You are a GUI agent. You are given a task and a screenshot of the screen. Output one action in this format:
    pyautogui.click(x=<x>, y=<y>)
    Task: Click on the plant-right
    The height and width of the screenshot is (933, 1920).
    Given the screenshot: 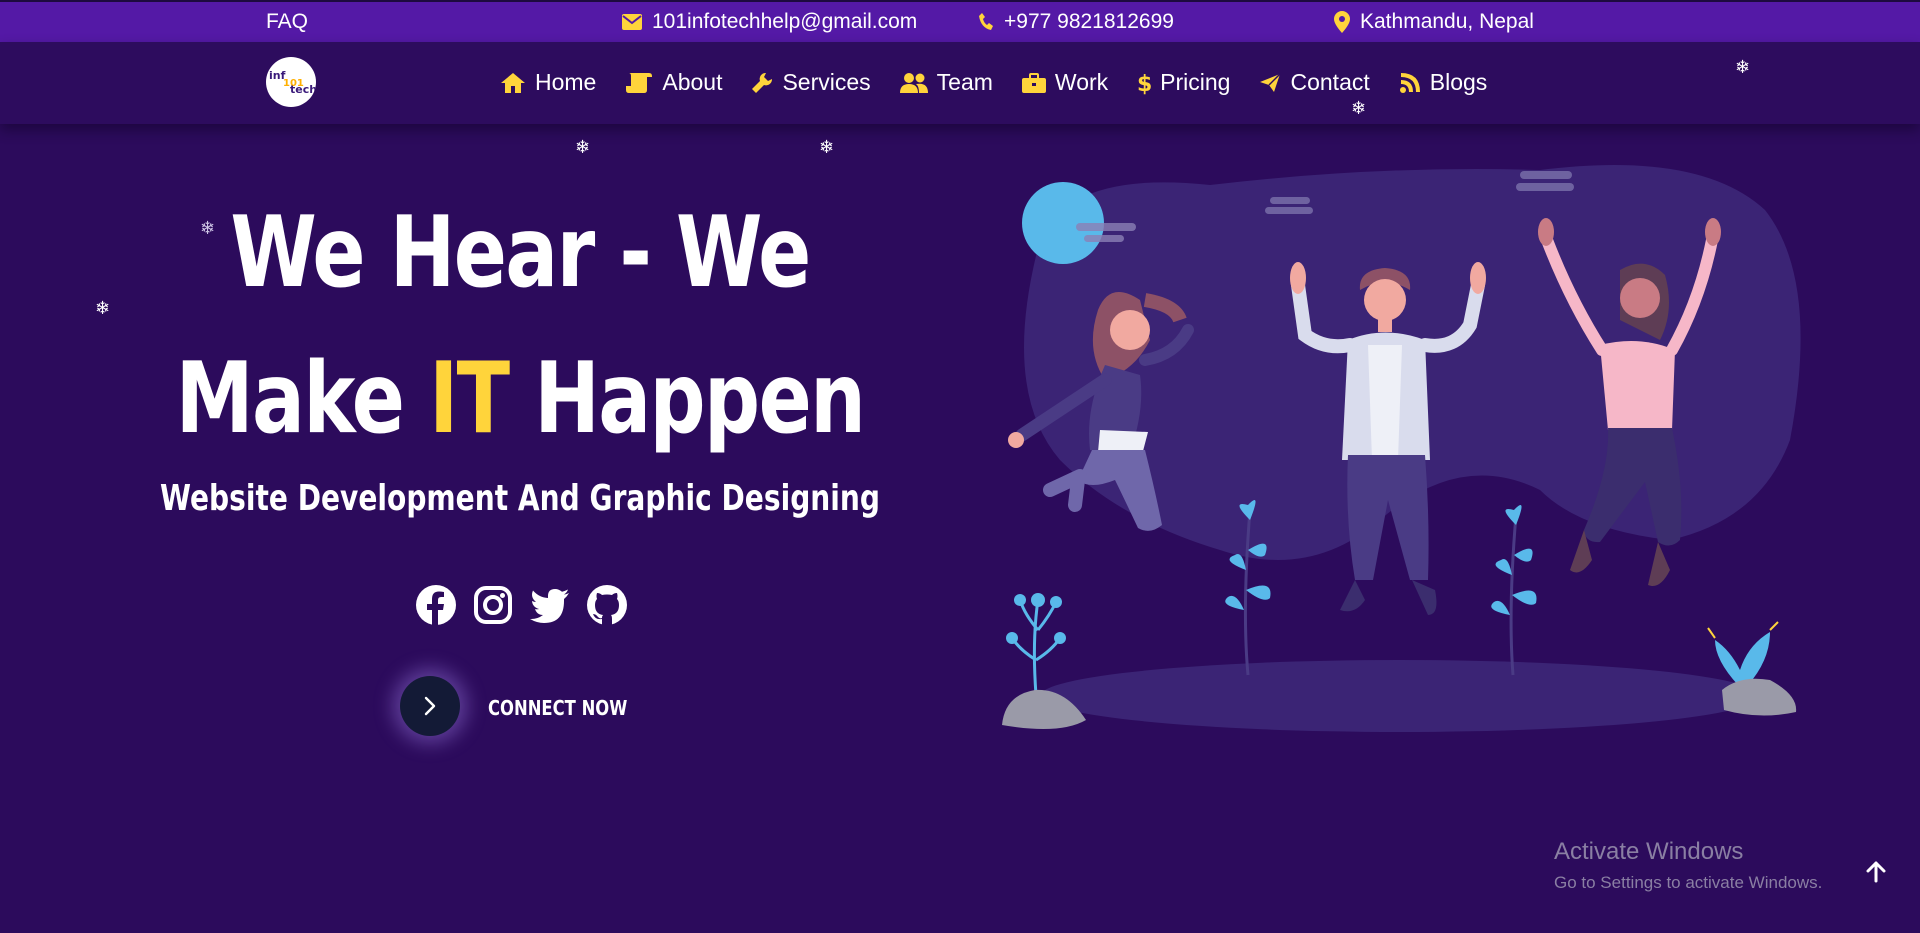 What is the action you would take?
    pyautogui.click(x=1742, y=658)
    